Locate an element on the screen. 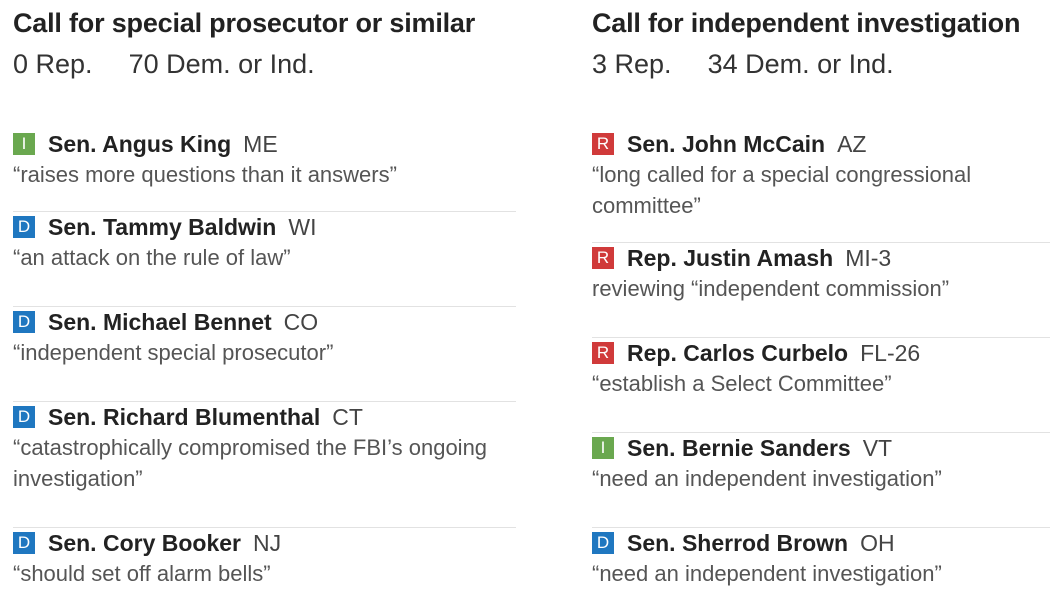  legislator-name: Sen. Bernie Sanders is located at coordinates (739, 447).